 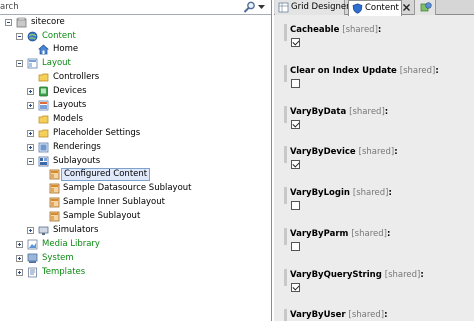 What do you see at coordinates (261, 7) in the screenshot?
I see `chevron-down-icon` at bounding box center [261, 7].